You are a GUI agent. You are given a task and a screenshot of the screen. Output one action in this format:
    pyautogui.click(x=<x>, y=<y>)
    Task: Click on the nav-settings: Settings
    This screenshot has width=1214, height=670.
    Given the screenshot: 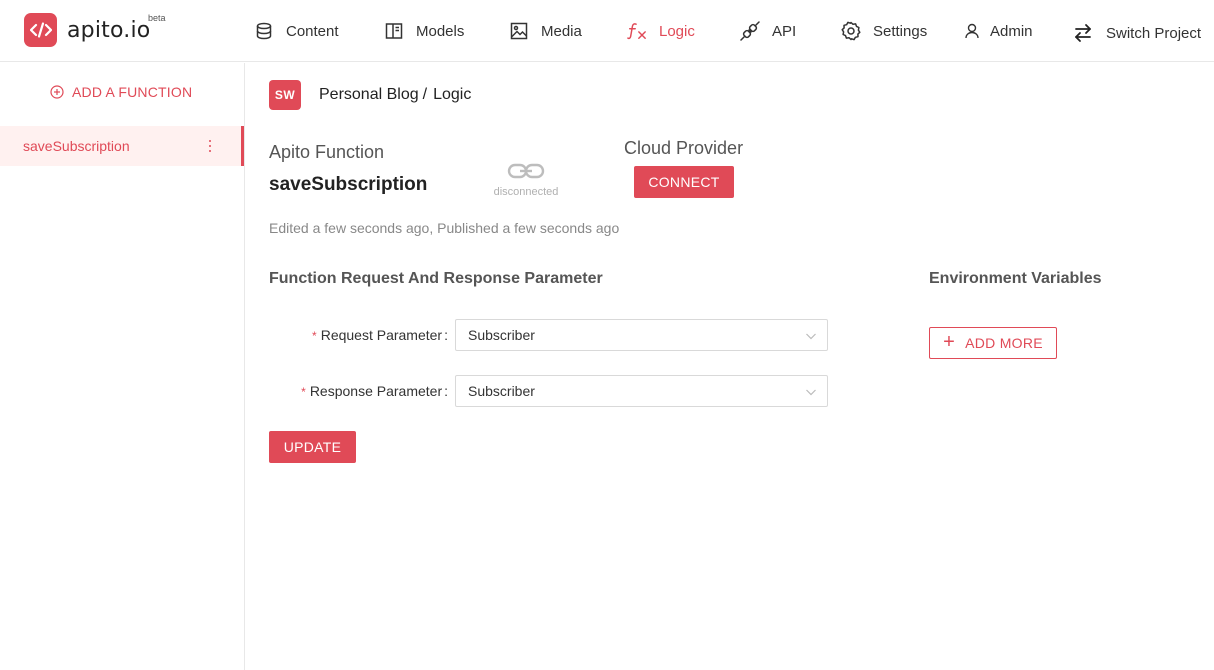 What is the action you would take?
    pyautogui.click(x=884, y=31)
    